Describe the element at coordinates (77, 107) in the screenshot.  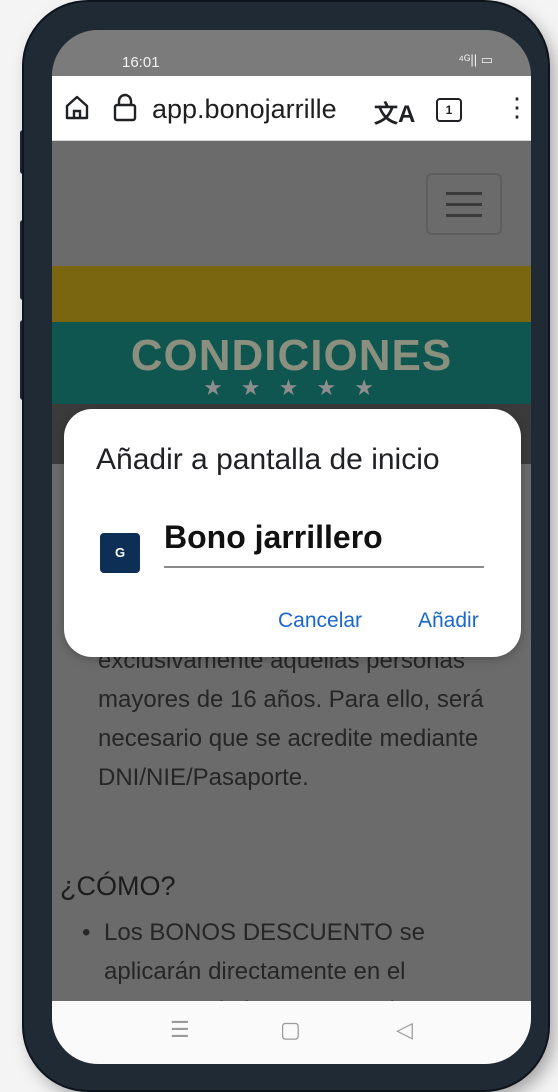
I see `home-icon` at that location.